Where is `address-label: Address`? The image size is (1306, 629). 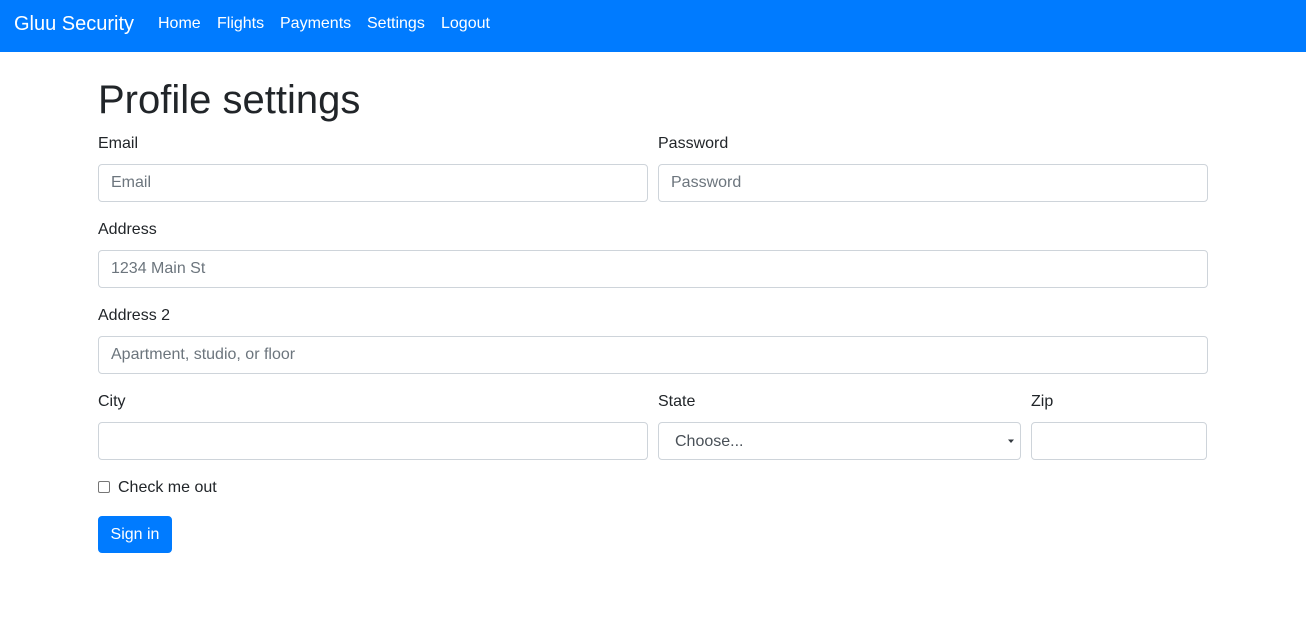
address-label: Address is located at coordinates (127, 229).